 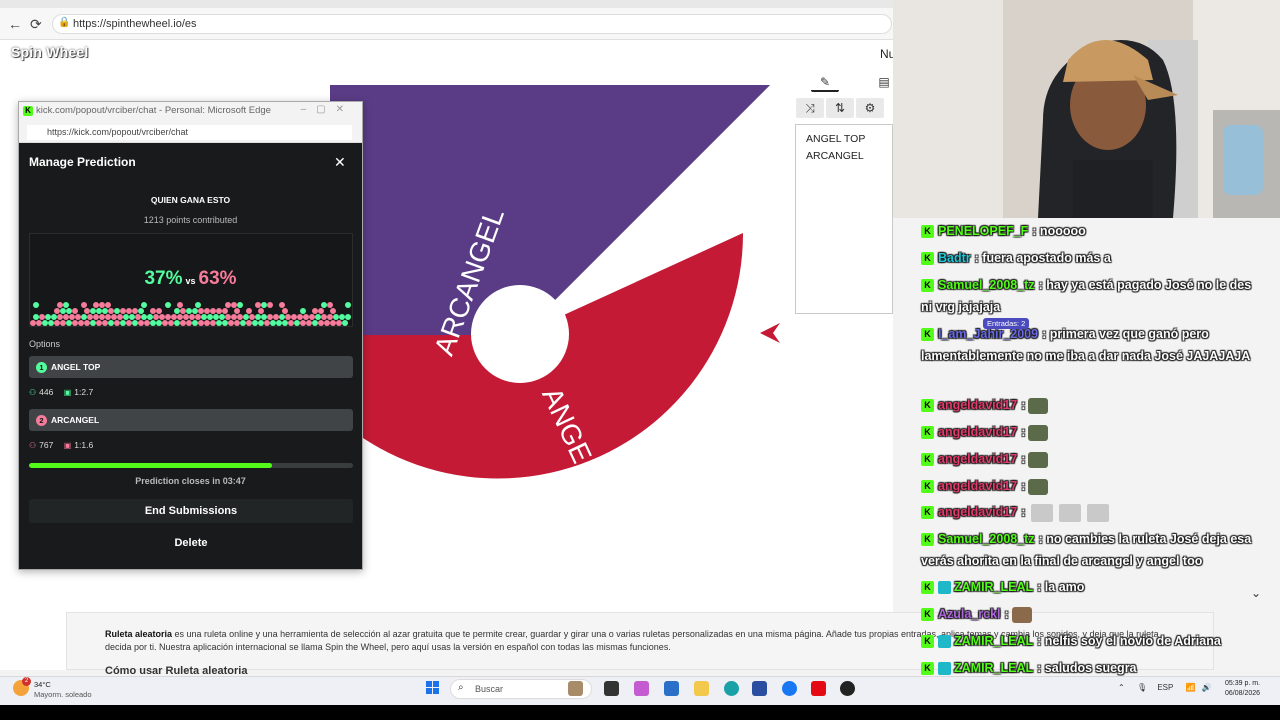 What do you see at coordinates (1190, 687) in the screenshot?
I see `wifi-icon: 📶` at bounding box center [1190, 687].